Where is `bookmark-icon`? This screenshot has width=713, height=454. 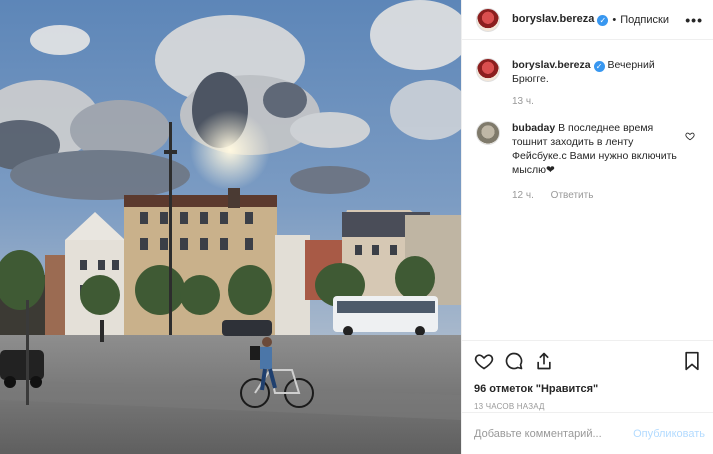
bookmark-icon is located at coordinates (692, 361).